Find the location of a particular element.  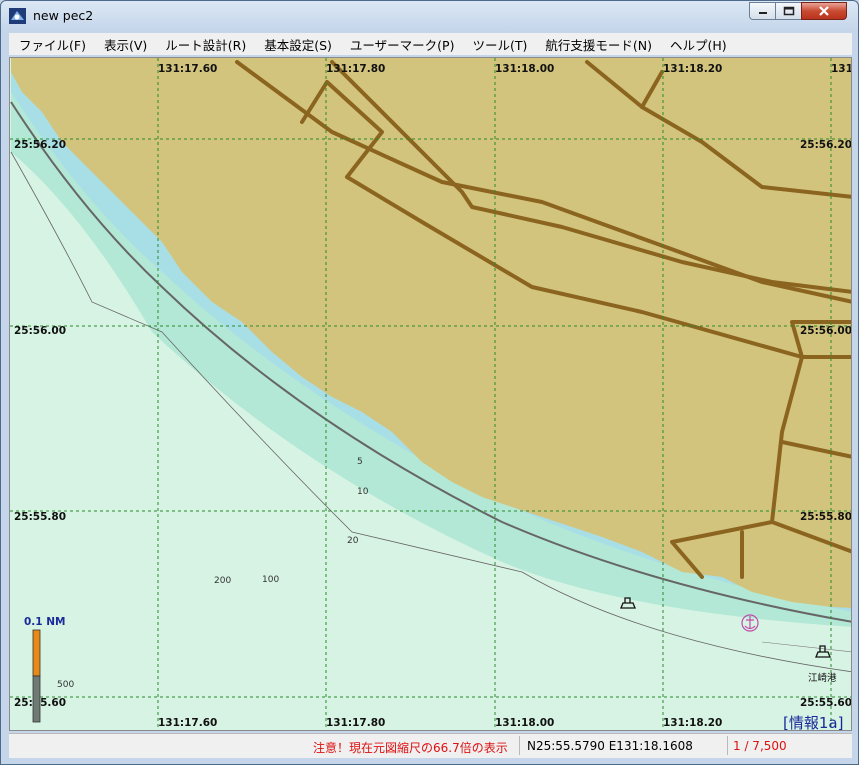

menu-route-design: ルート設計(R) is located at coordinates (204, 44).